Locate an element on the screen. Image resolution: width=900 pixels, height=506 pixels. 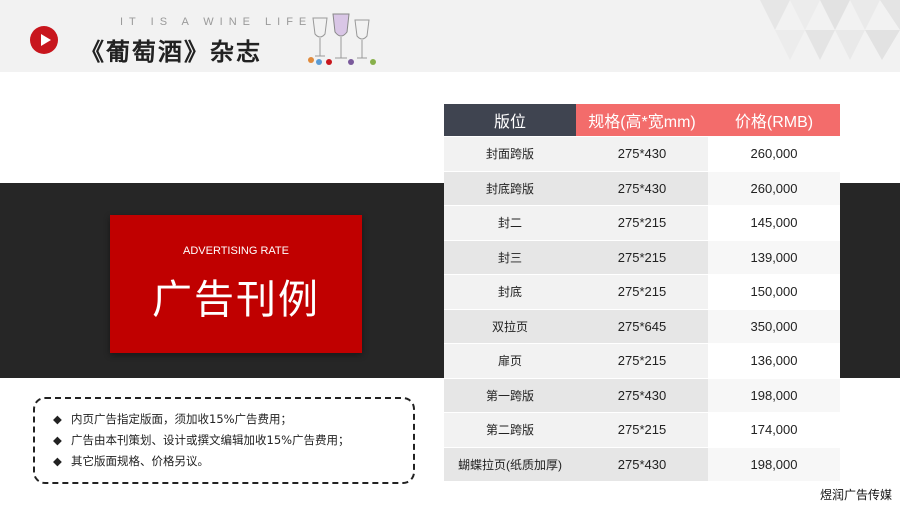
table-row: 双拉页 275*645 350,000 is located at coordinates (642, 326).